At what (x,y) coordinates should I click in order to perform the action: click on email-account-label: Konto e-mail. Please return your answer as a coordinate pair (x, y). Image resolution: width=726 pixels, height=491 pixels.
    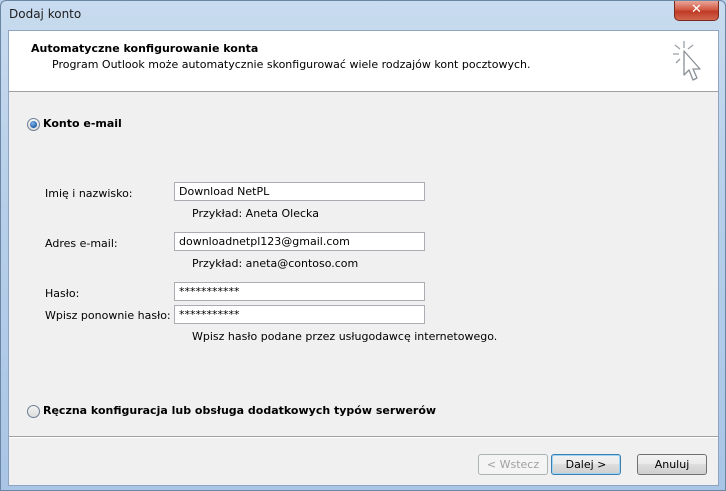
    Looking at the image, I should click on (82, 123).